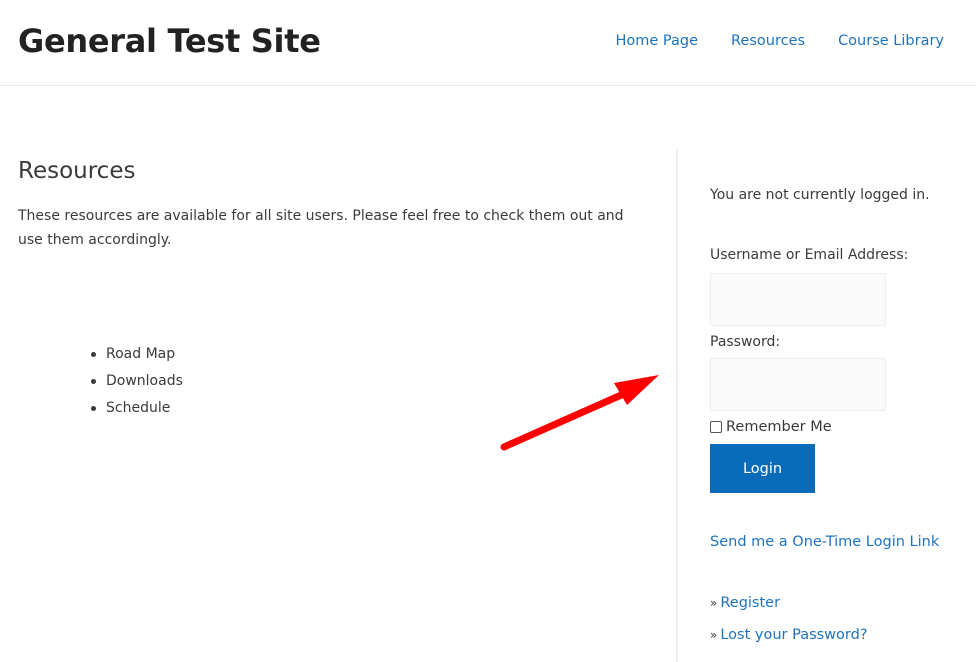  I want to click on resource-label: Schedule, so click(138, 408).